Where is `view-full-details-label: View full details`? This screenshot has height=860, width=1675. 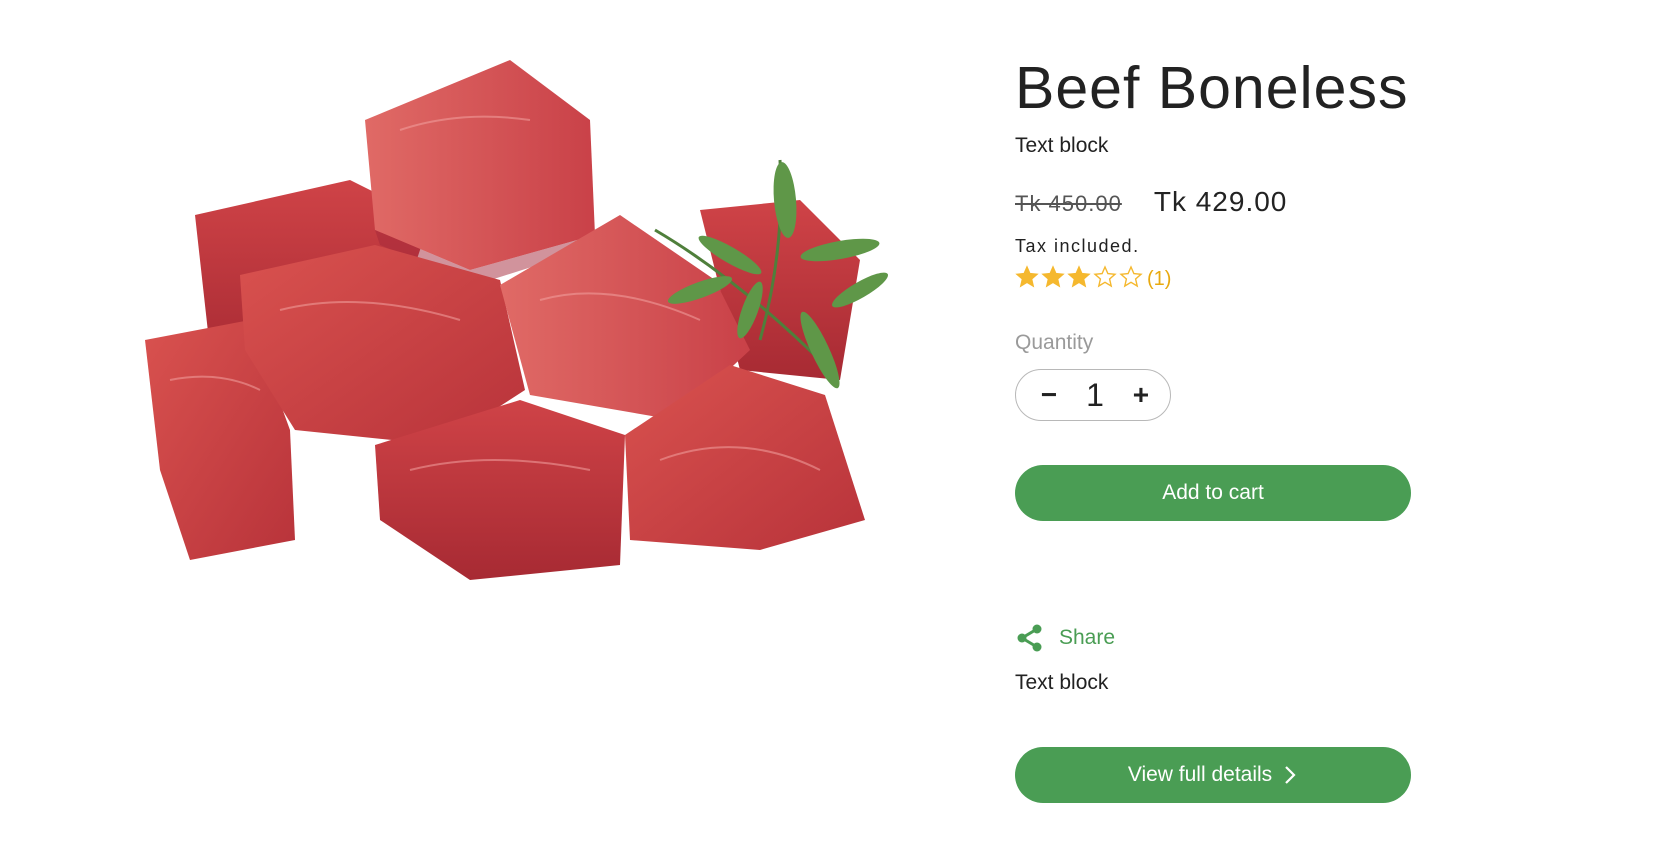 view-full-details-label: View full details is located at coordinates (1200, 774).